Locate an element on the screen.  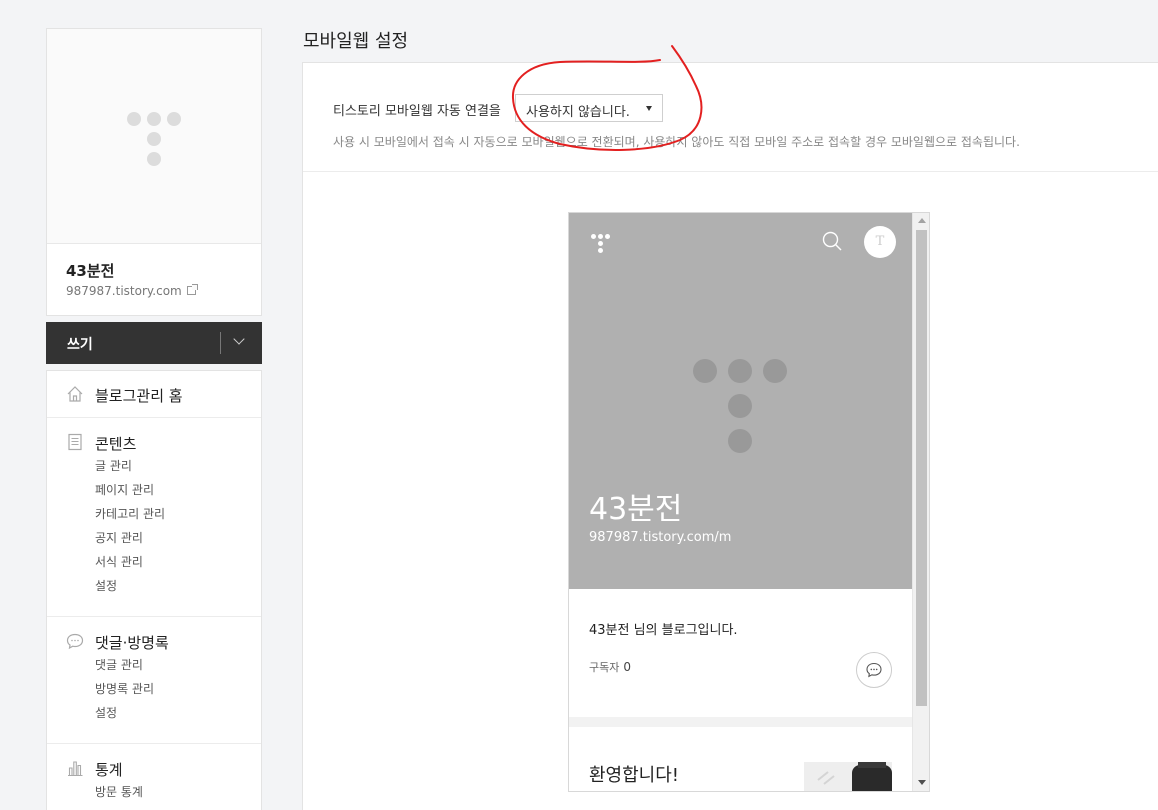
home-icon is located at coordinates (75, 394).